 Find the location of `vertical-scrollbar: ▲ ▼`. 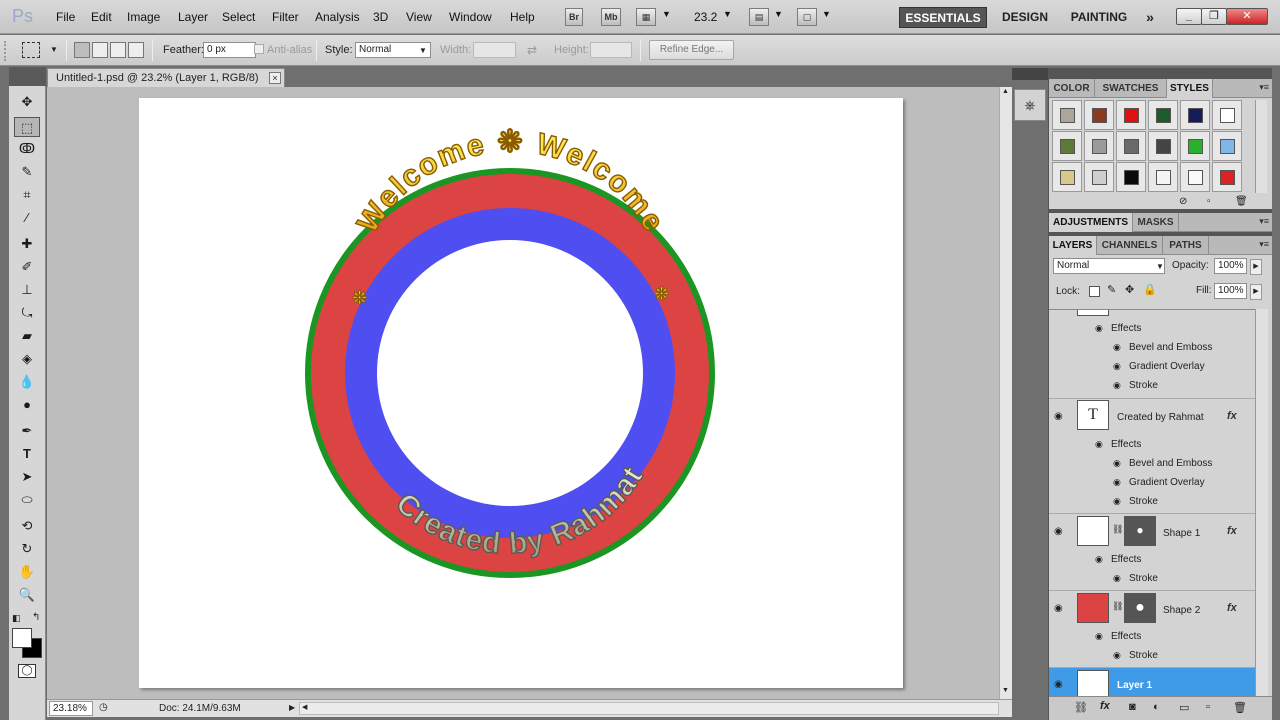

vertical-scrollbar: ▲ ▼ is located at coordinates (1005, 393).